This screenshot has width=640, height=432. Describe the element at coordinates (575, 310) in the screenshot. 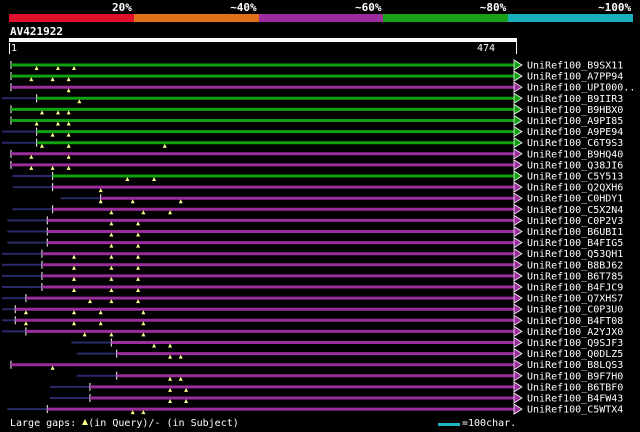

I see `hit-label: UniRef100_C0P3U0` at that location.